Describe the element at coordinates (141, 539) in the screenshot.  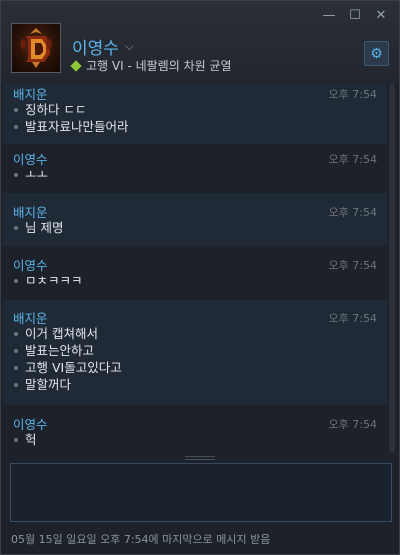
I see `last-message-status: 05월 15일 일요일 오후 7:54에 마지막으로 메시지 받음` at that location.